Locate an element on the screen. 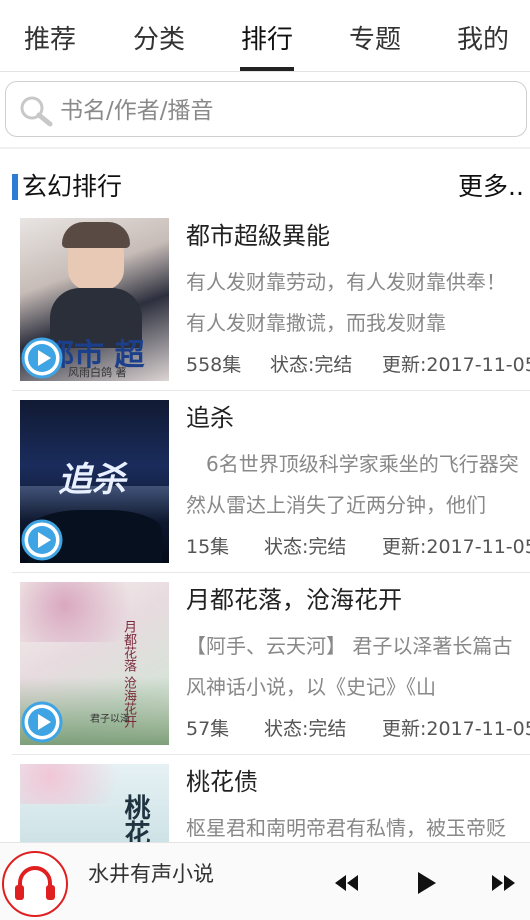 This screenshot has height=920, width=530. tab-ranking: 排行 is located at coordinates (267, 40).